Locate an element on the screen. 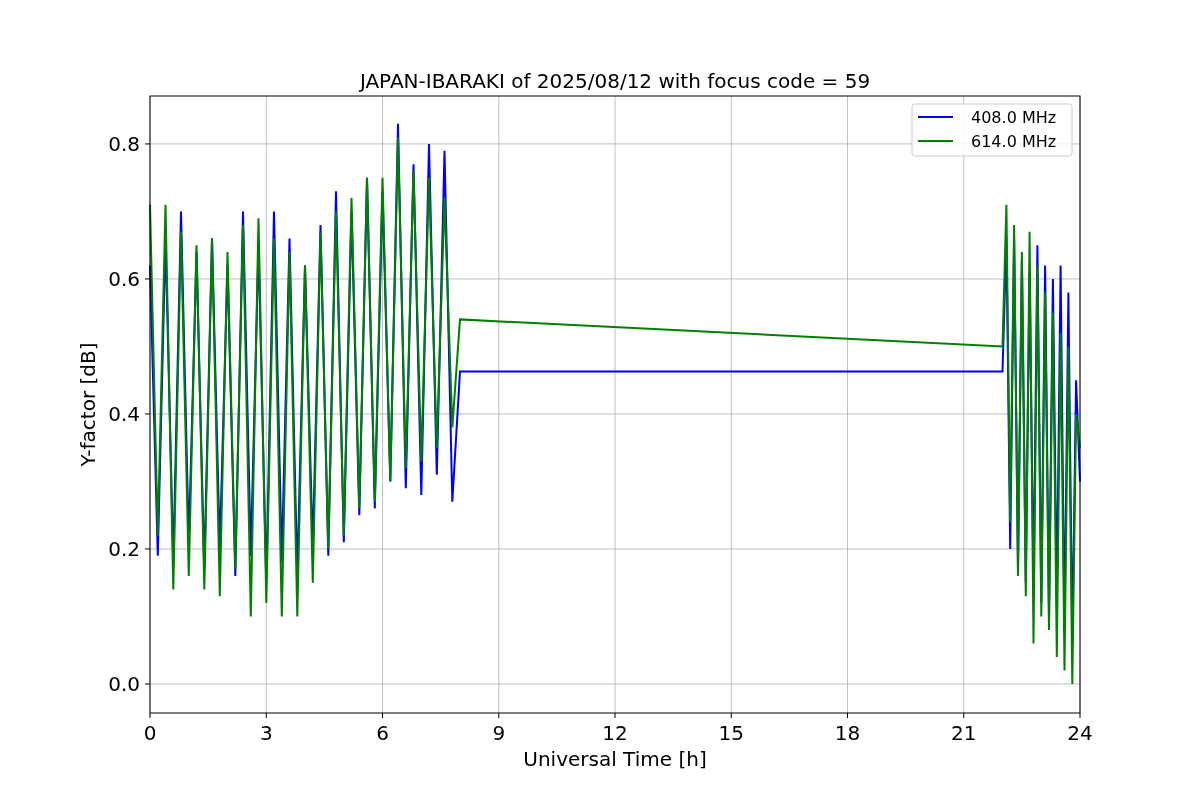  tick-label: 12 is located at coordinates (615, 733).